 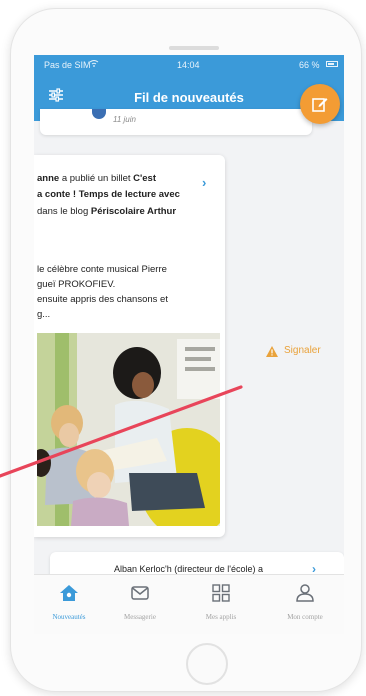 I want to click on post-title-line-1: anne a publié un billet C'est, so click(x=96, y=178).